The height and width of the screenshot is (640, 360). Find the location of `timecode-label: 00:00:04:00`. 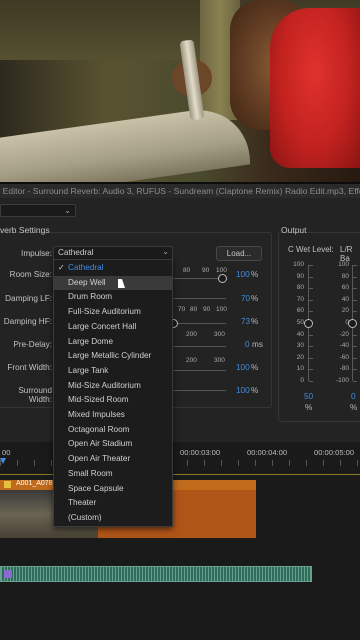

timecode-label: 00:00:04:00 is located at coordinates (267, 452).